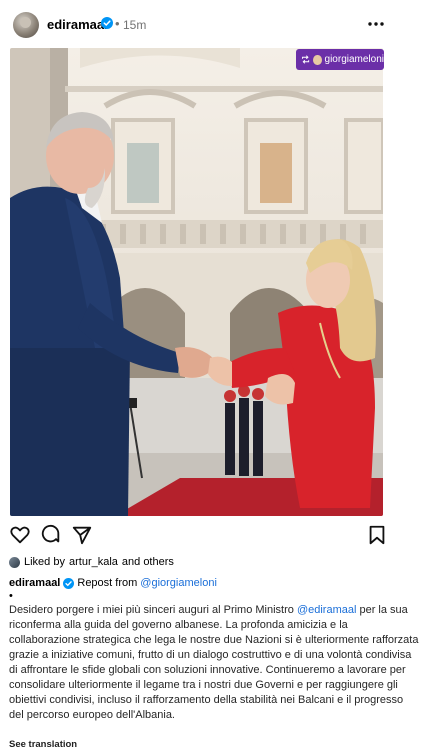  What do you see at coordinates (326, 610) in the screenshot?
I see `caption-mention: @ediramaal` at bounding box center [326, 610].